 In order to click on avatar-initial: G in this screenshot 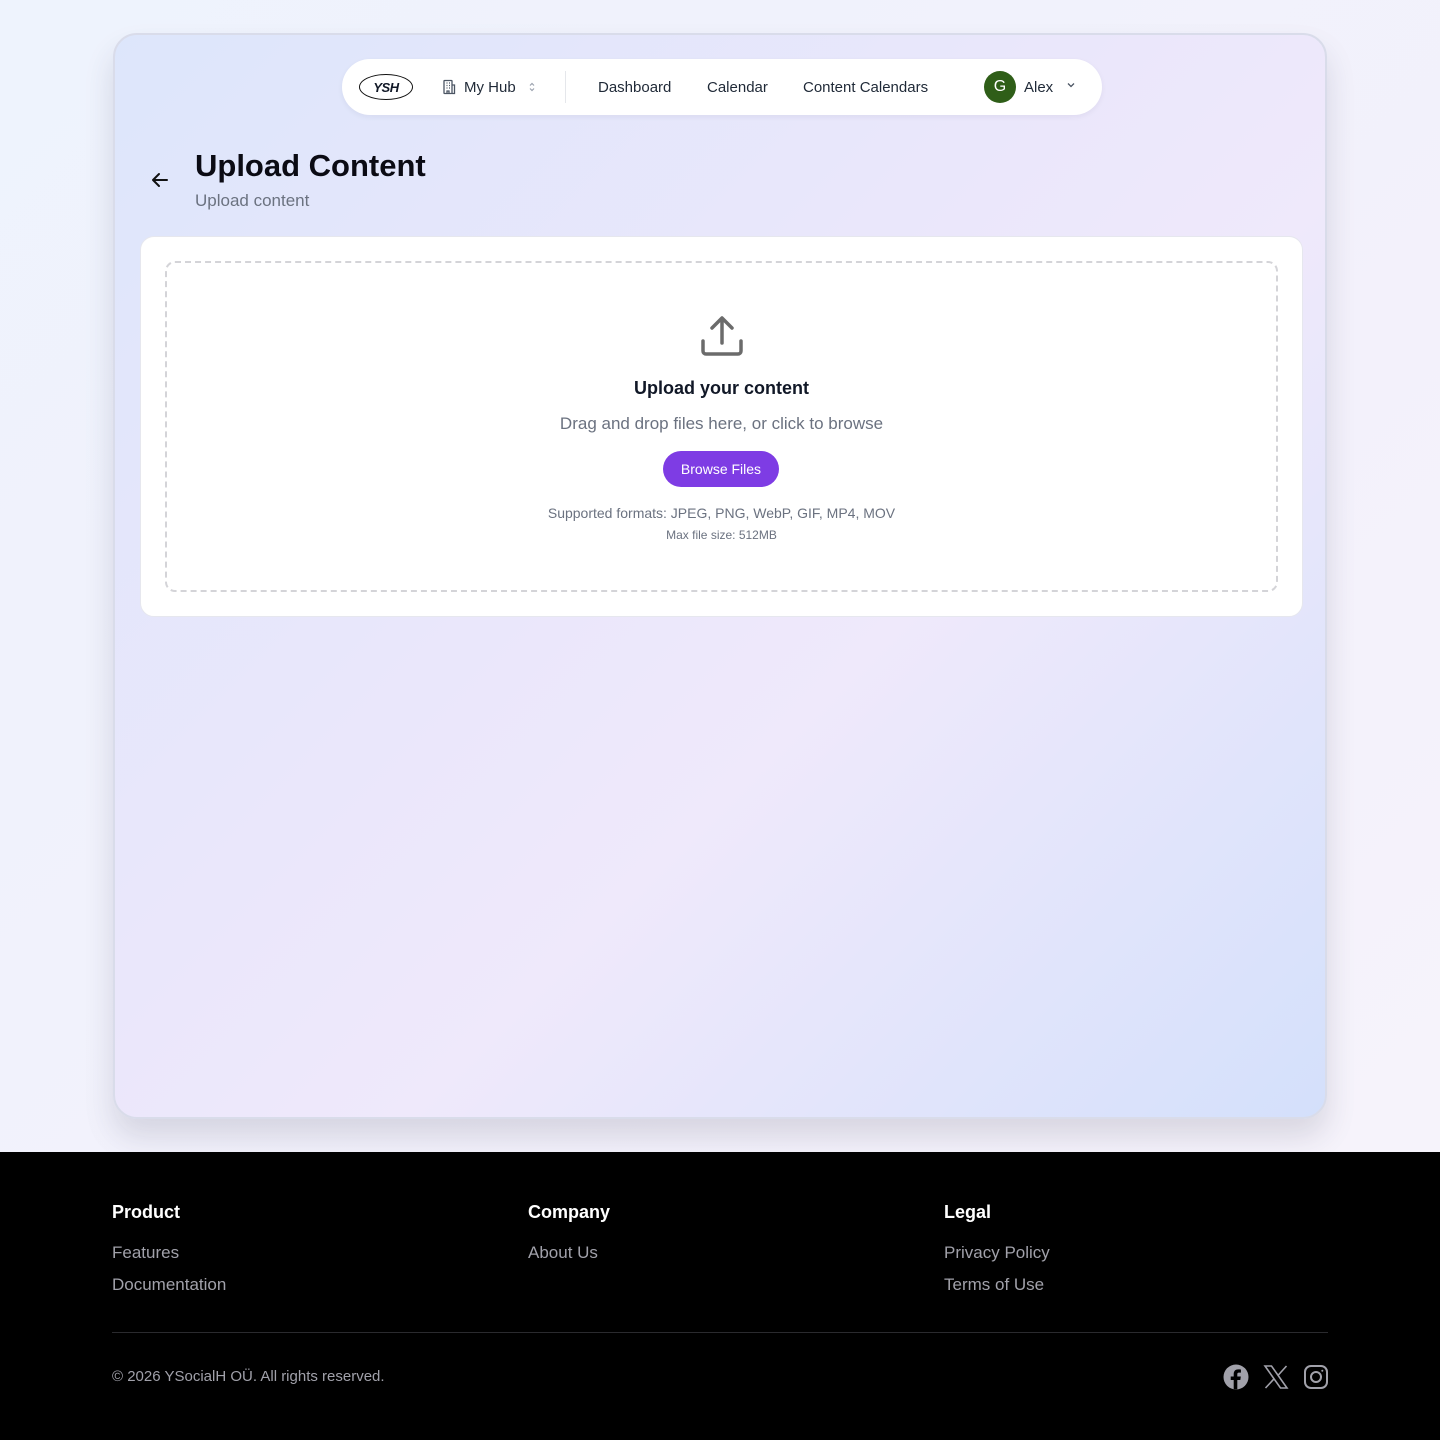, I will do `click(1000, 86)`.